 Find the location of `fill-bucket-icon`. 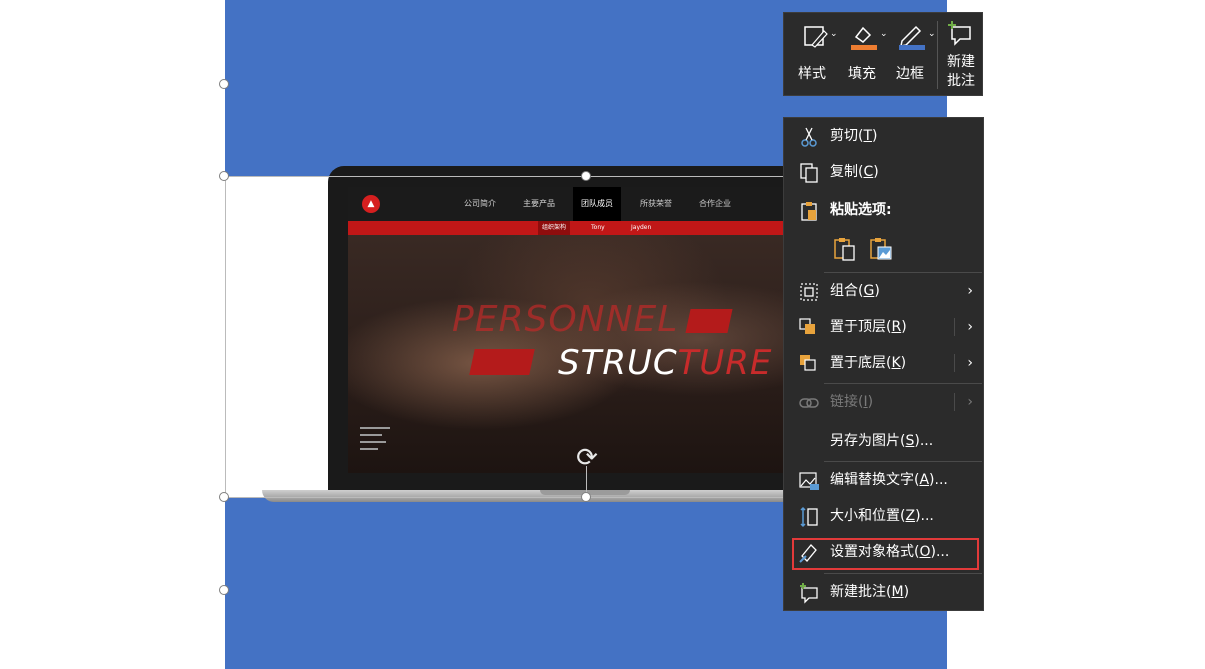

fill-bucket-icon is located at coordinates (864, 38).